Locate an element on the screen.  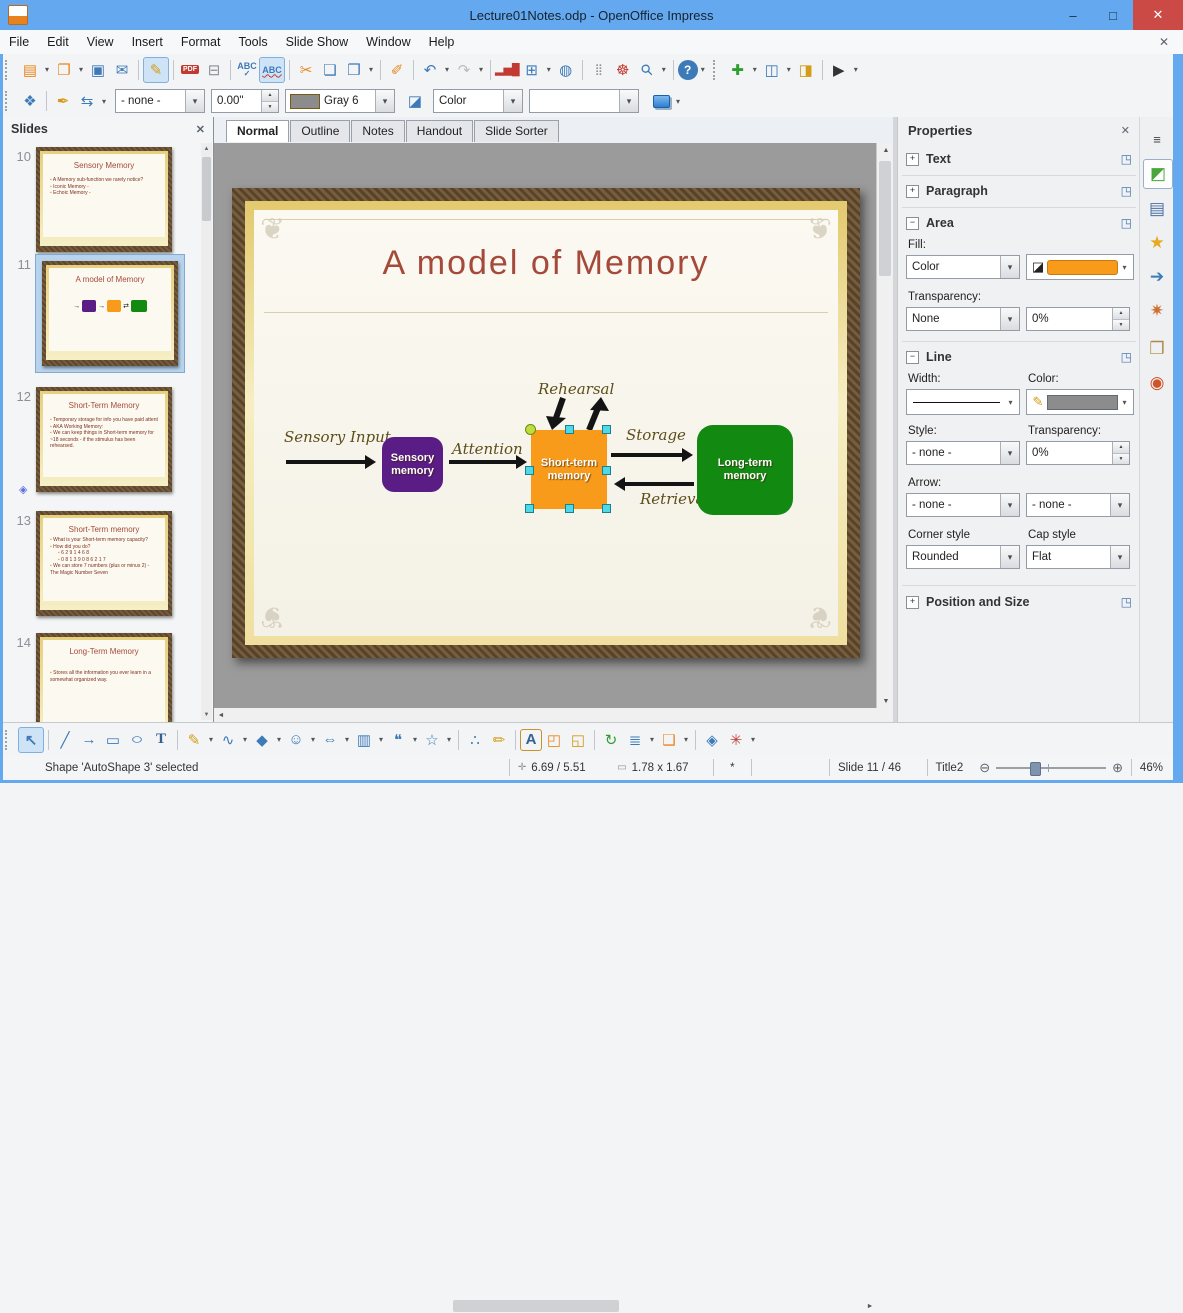
slides-panel-scrollbar: ▲ ▼ is located at coordinates (206, 431).